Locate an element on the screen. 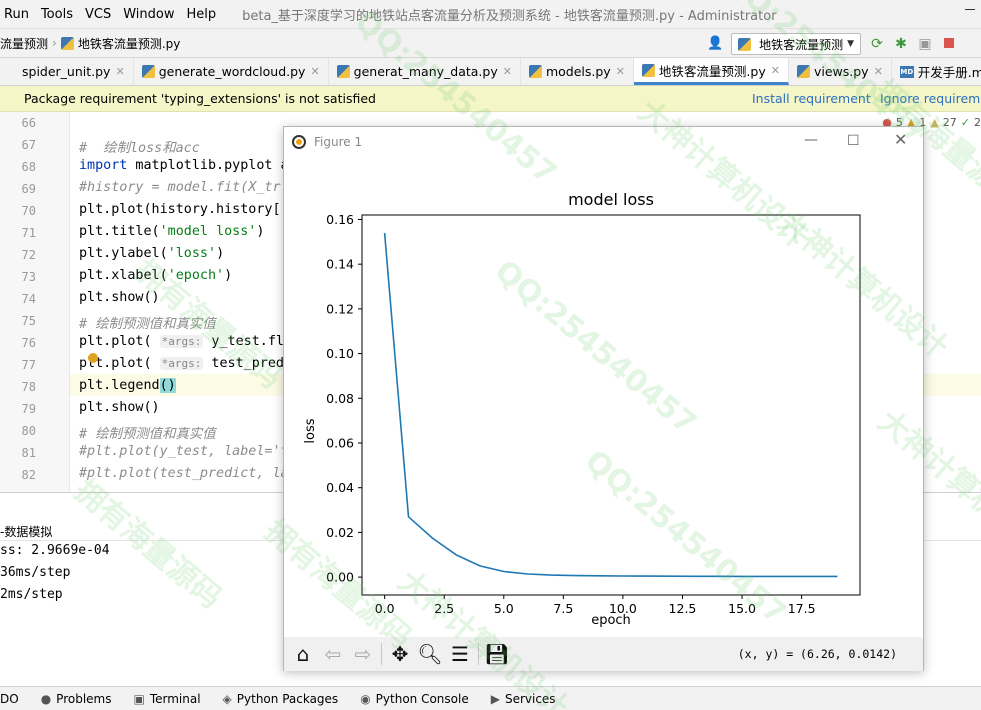  tab-models: models.py ✕ is located at coordinates (577, 71).